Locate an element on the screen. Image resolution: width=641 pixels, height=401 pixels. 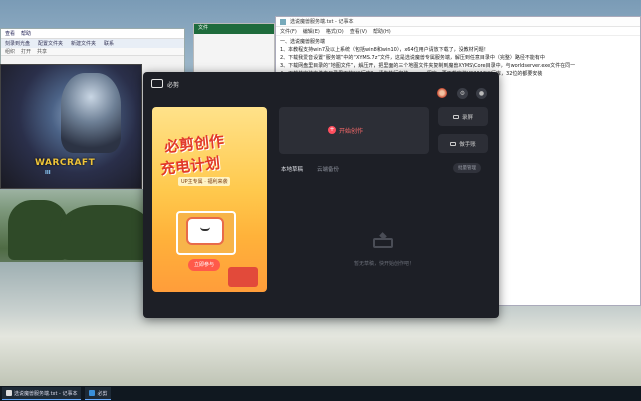
menu-item: 帮助 is located at coordinates (26, 33).